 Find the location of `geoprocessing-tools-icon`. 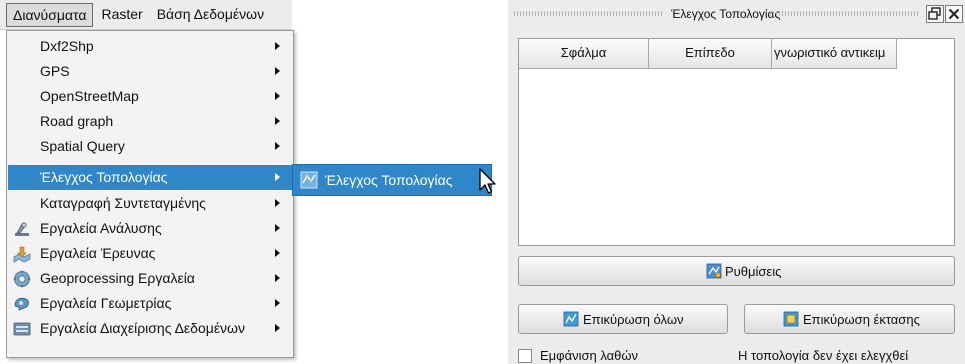

geoprocessing-tools-icon is located at coordinates (22, 279).